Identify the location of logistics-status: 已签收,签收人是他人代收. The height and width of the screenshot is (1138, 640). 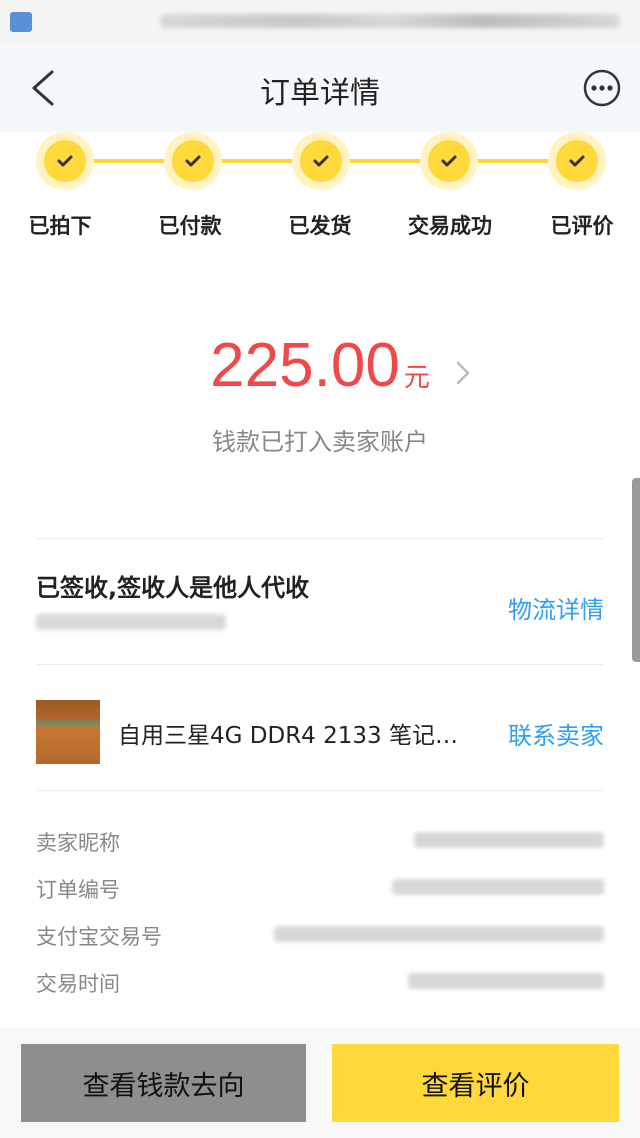
(173, 588).